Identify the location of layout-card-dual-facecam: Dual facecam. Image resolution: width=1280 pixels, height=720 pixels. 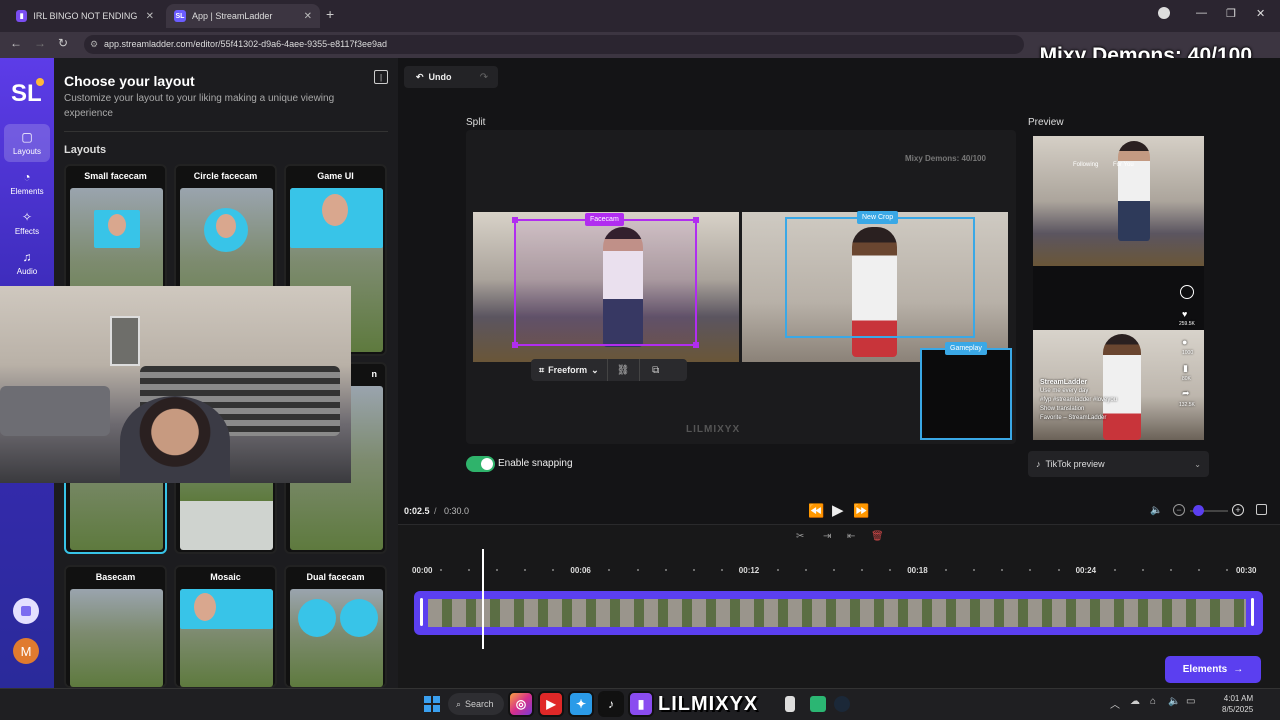
(335, 626).